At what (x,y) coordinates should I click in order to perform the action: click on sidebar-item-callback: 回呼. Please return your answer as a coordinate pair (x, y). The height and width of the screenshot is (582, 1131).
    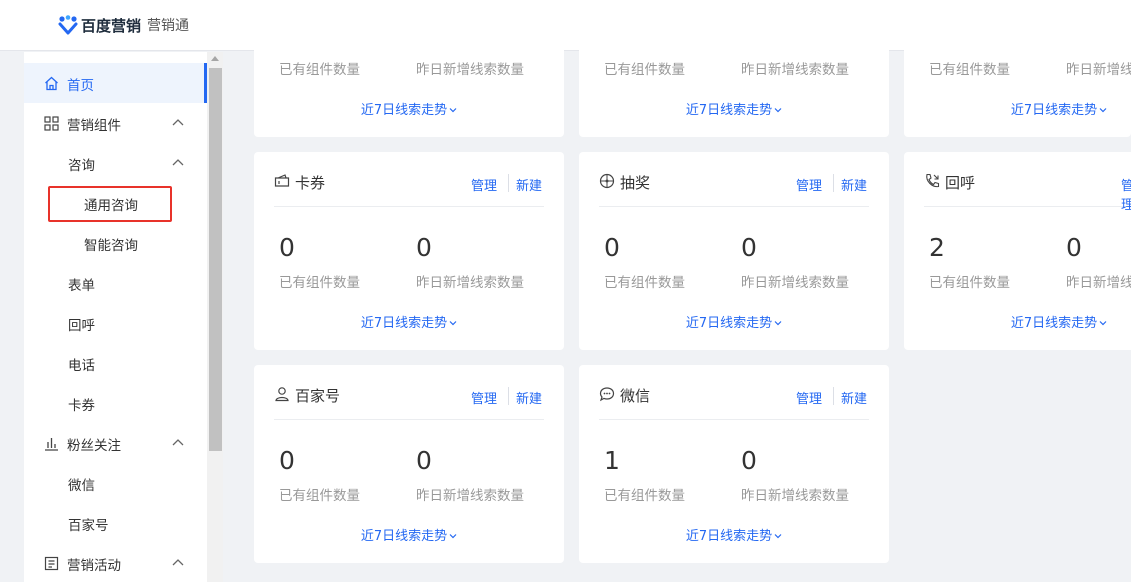
    Looking at the image, I should click on (115, 323).